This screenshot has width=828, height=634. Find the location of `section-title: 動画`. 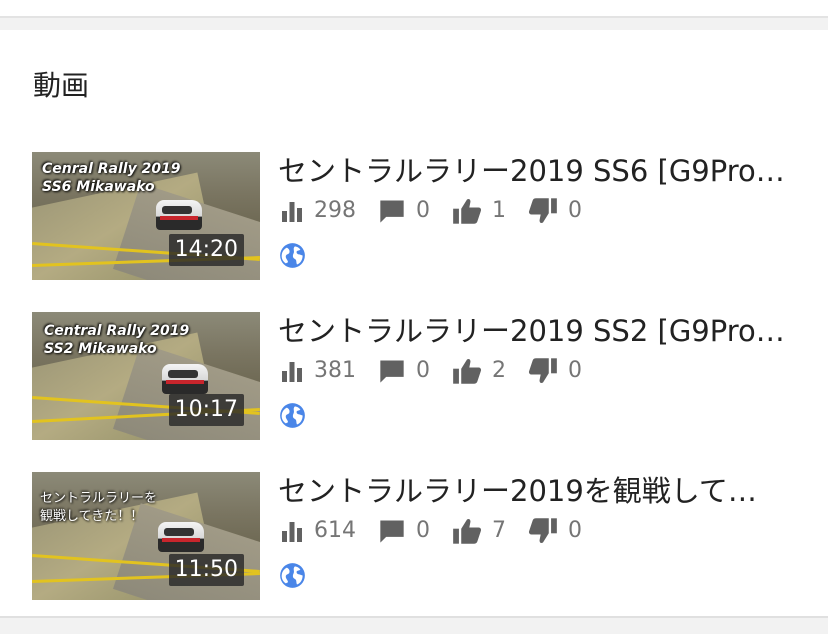

section-title: 動画 is located at coordinates (61, 85).